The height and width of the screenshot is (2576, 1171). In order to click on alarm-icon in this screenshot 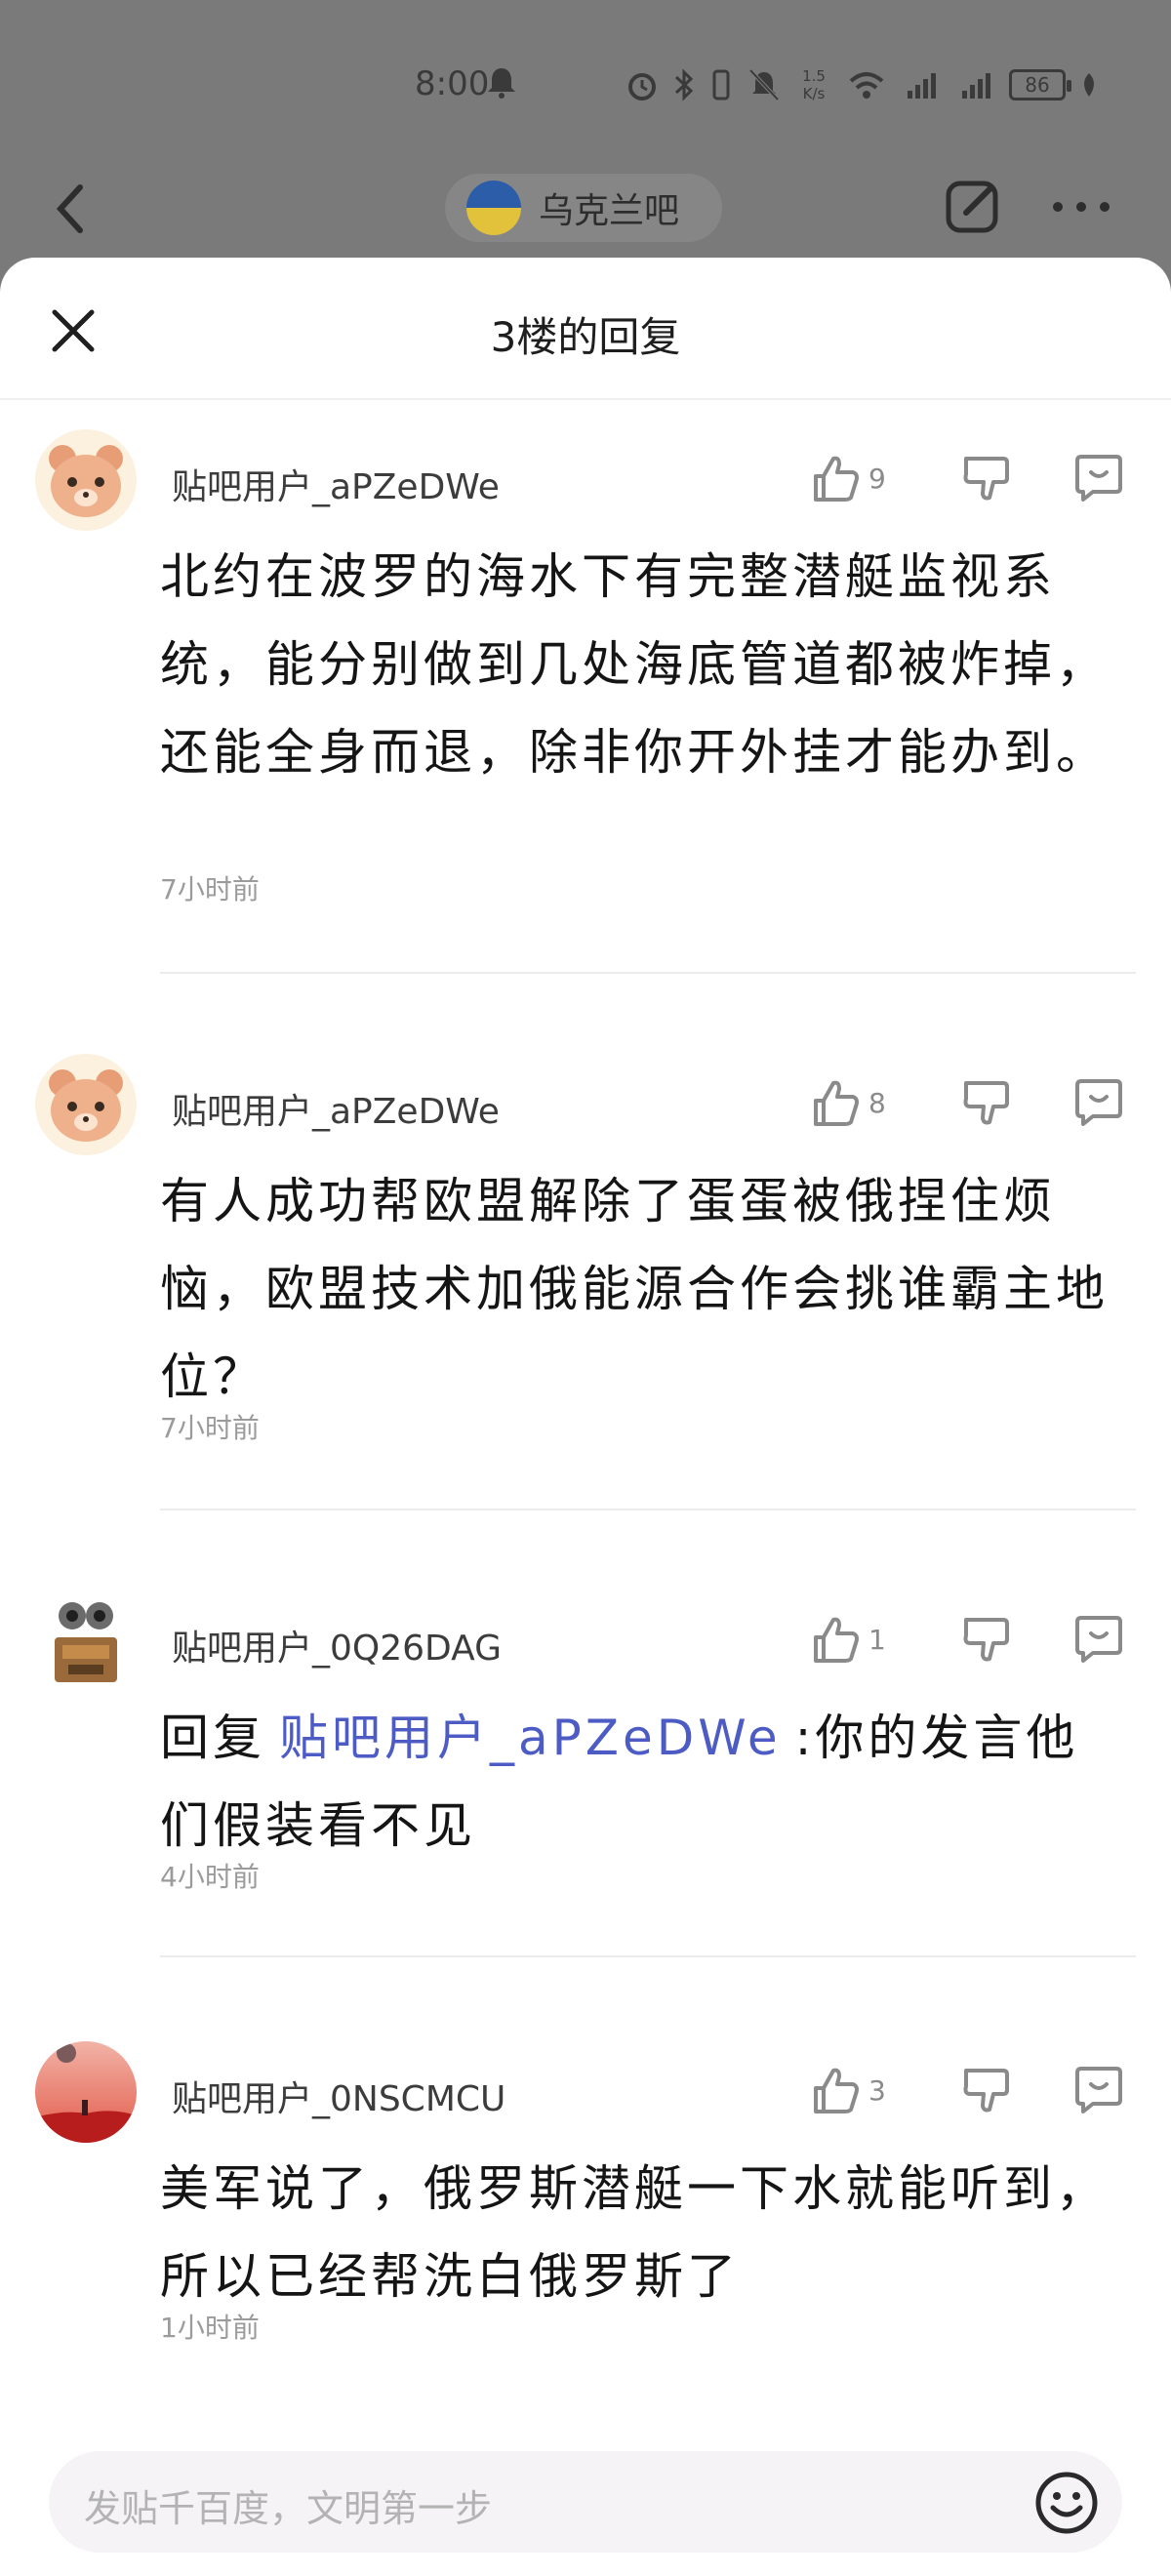, I will do `click(642, 87)`.